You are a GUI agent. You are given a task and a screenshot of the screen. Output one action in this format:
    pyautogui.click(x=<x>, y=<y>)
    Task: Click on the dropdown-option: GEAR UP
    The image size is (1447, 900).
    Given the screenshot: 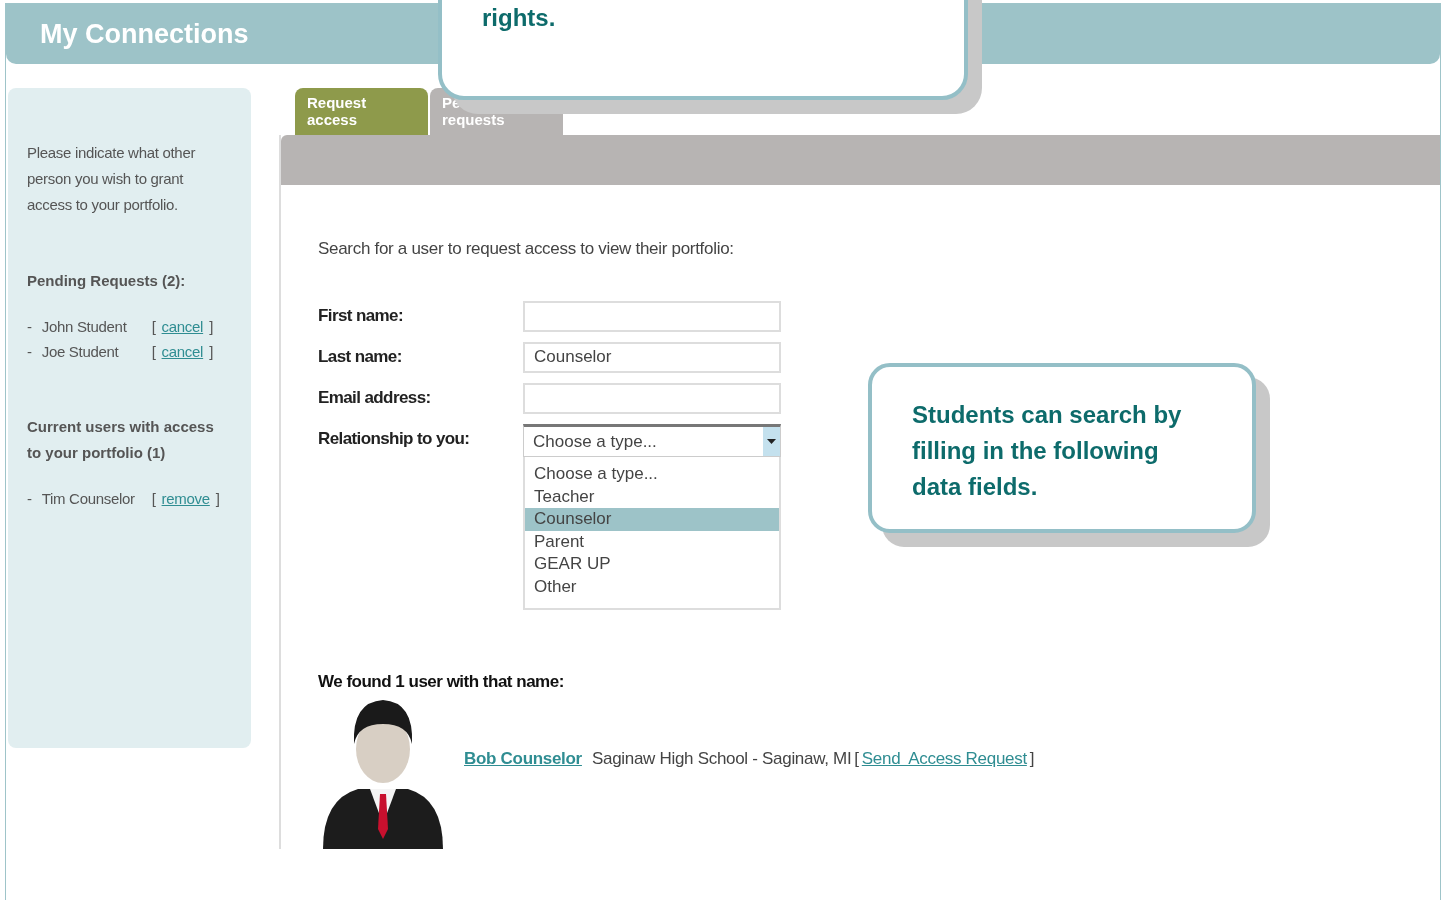 What is the action you would take?
    pyautogui.click(x=652, y=564)
    